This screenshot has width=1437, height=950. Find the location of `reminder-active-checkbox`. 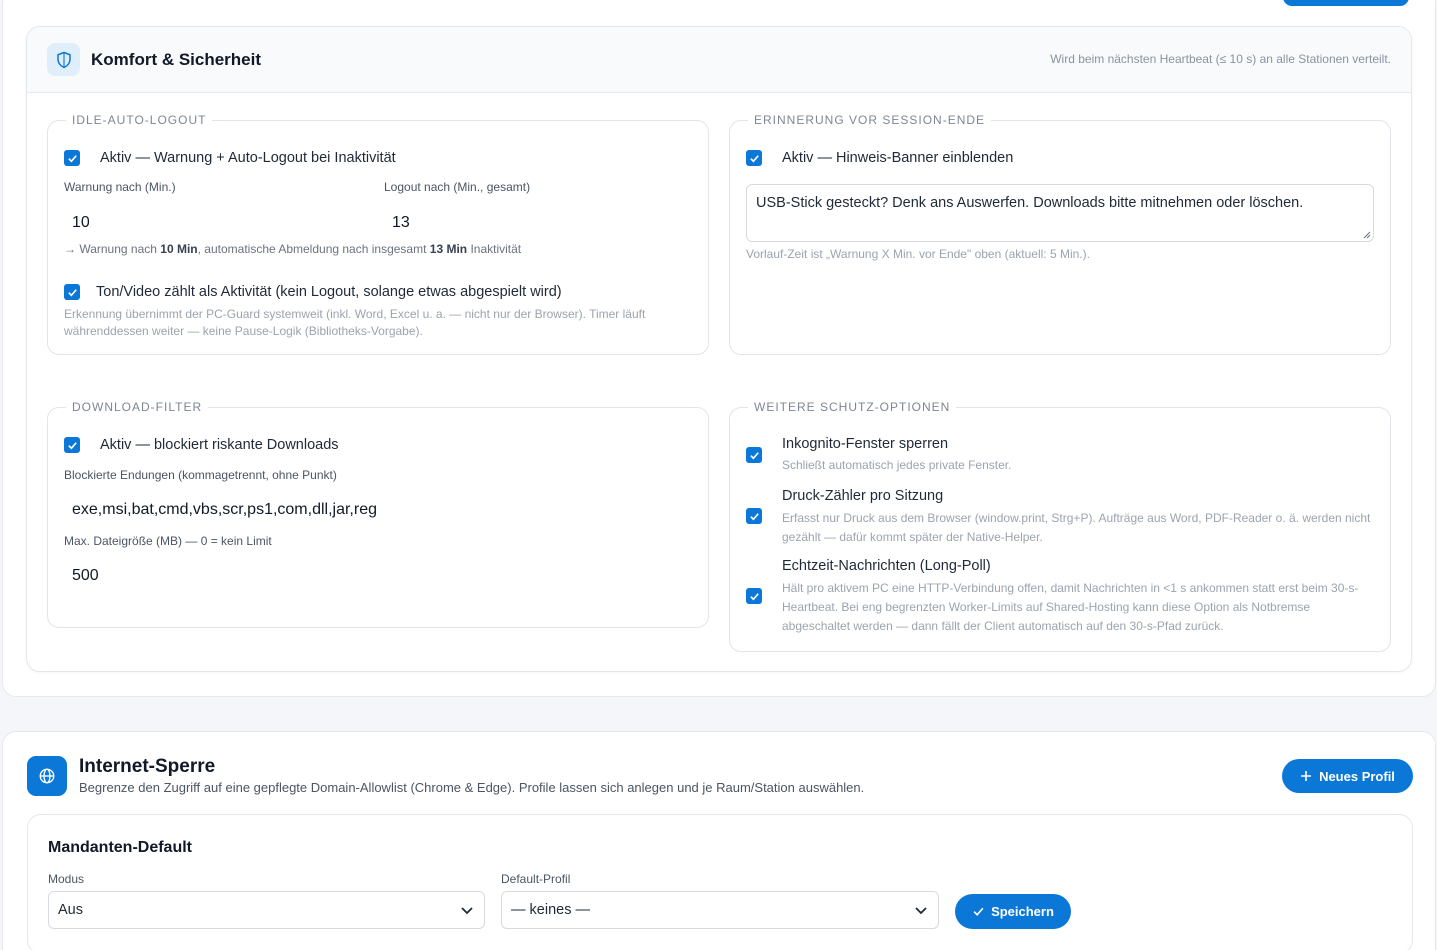

reminder-active-checkbox is located at coordinates (754, 158).